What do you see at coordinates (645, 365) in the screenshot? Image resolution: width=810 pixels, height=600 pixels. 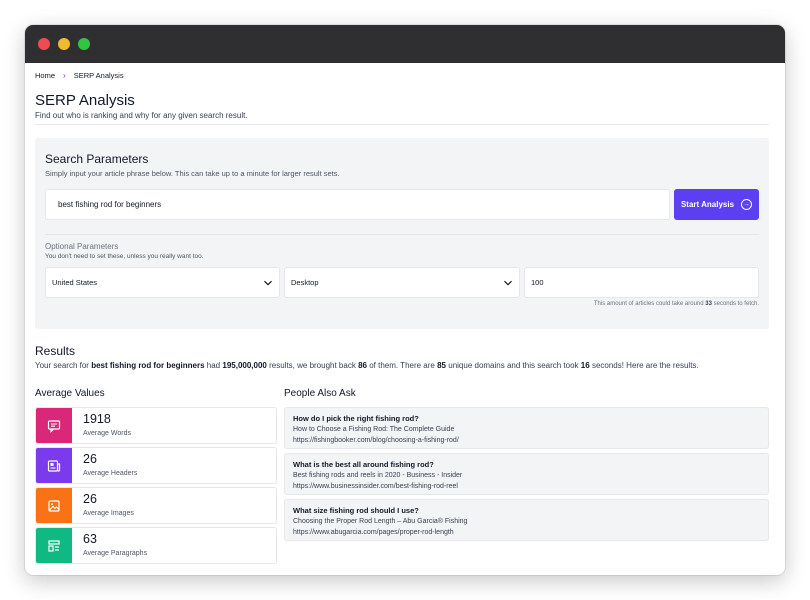 I see `summary-text: seconds! Here are the results.` at bounding box center [645, 365].